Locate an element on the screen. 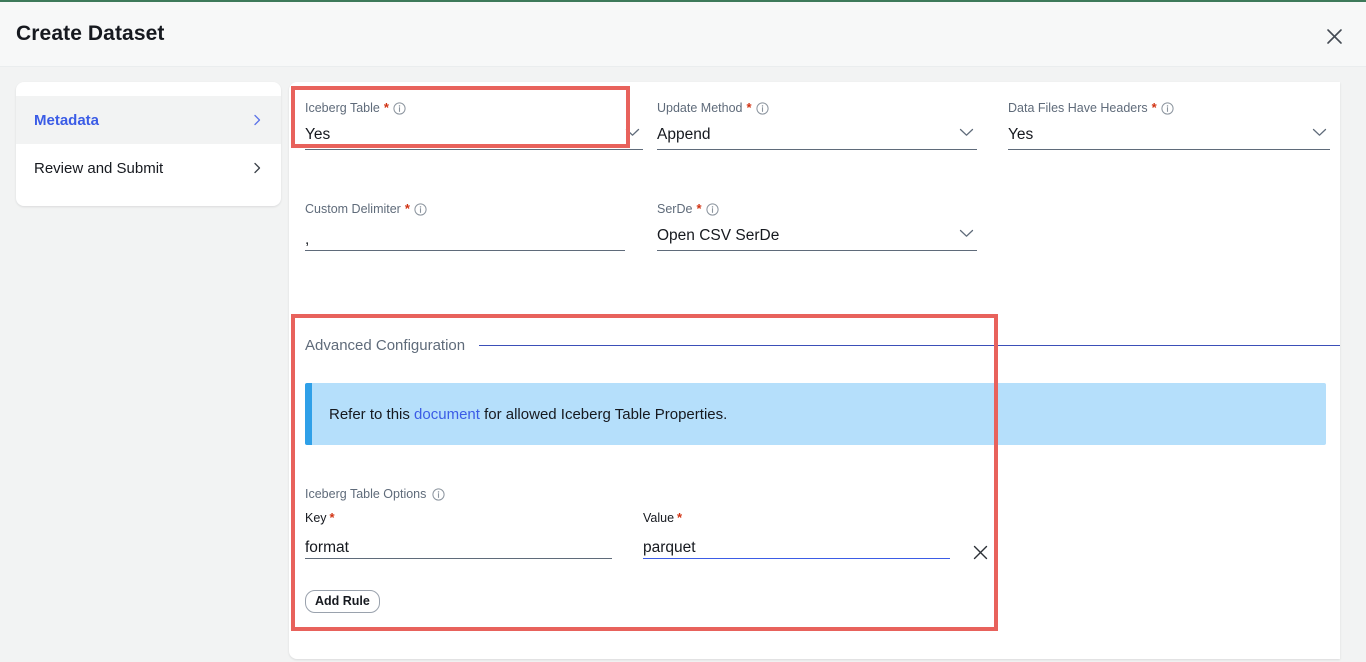  field-label: SerDe * is located at coordinates (817, 209).